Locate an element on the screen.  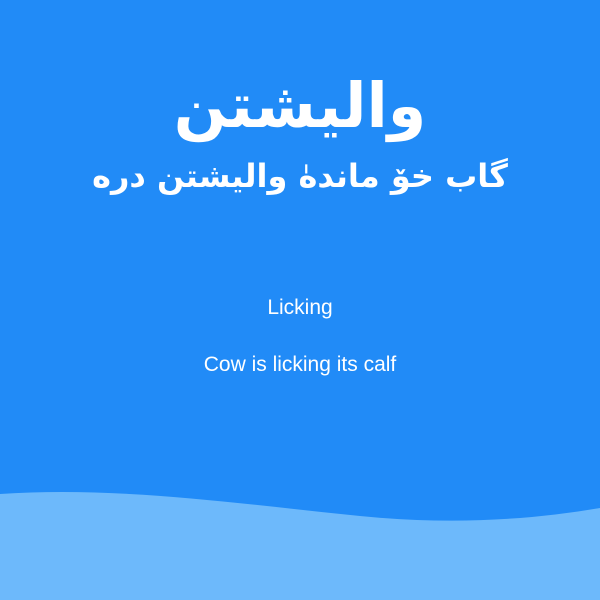
english-sentence: Cow is licking its calf is located at coordinates (300, 364).